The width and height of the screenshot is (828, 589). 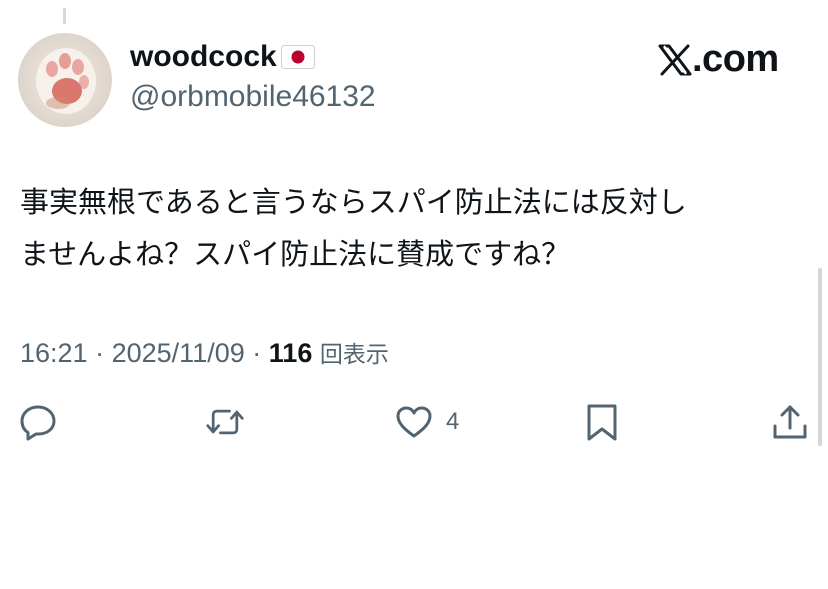 I want to click on avatar, so click(x=65, y=80).